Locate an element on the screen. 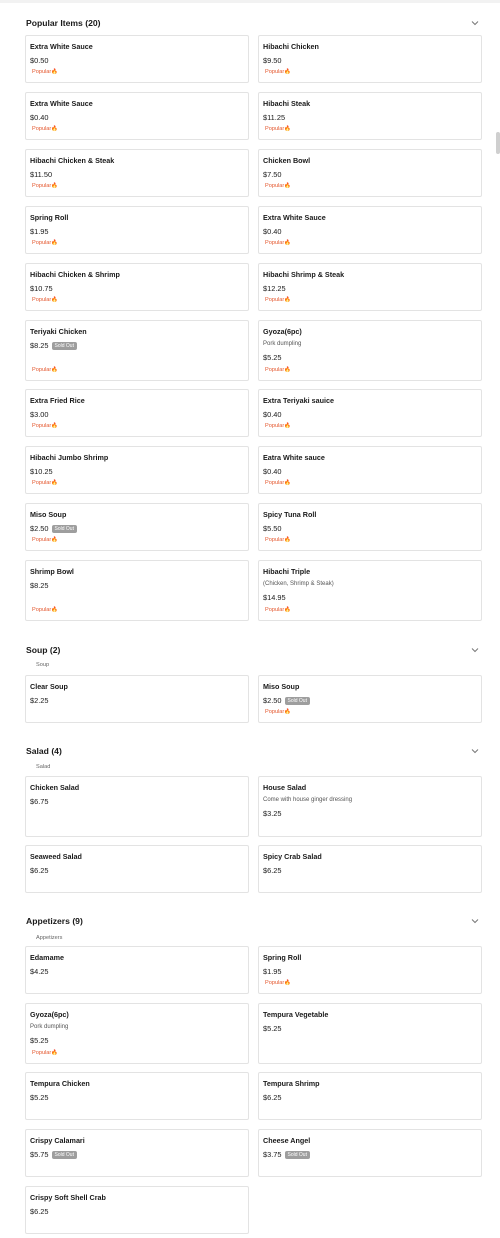  menu-item-card: Hibachi Chicken $9.50 Popular🔥 is located at coordinates (370, 59).